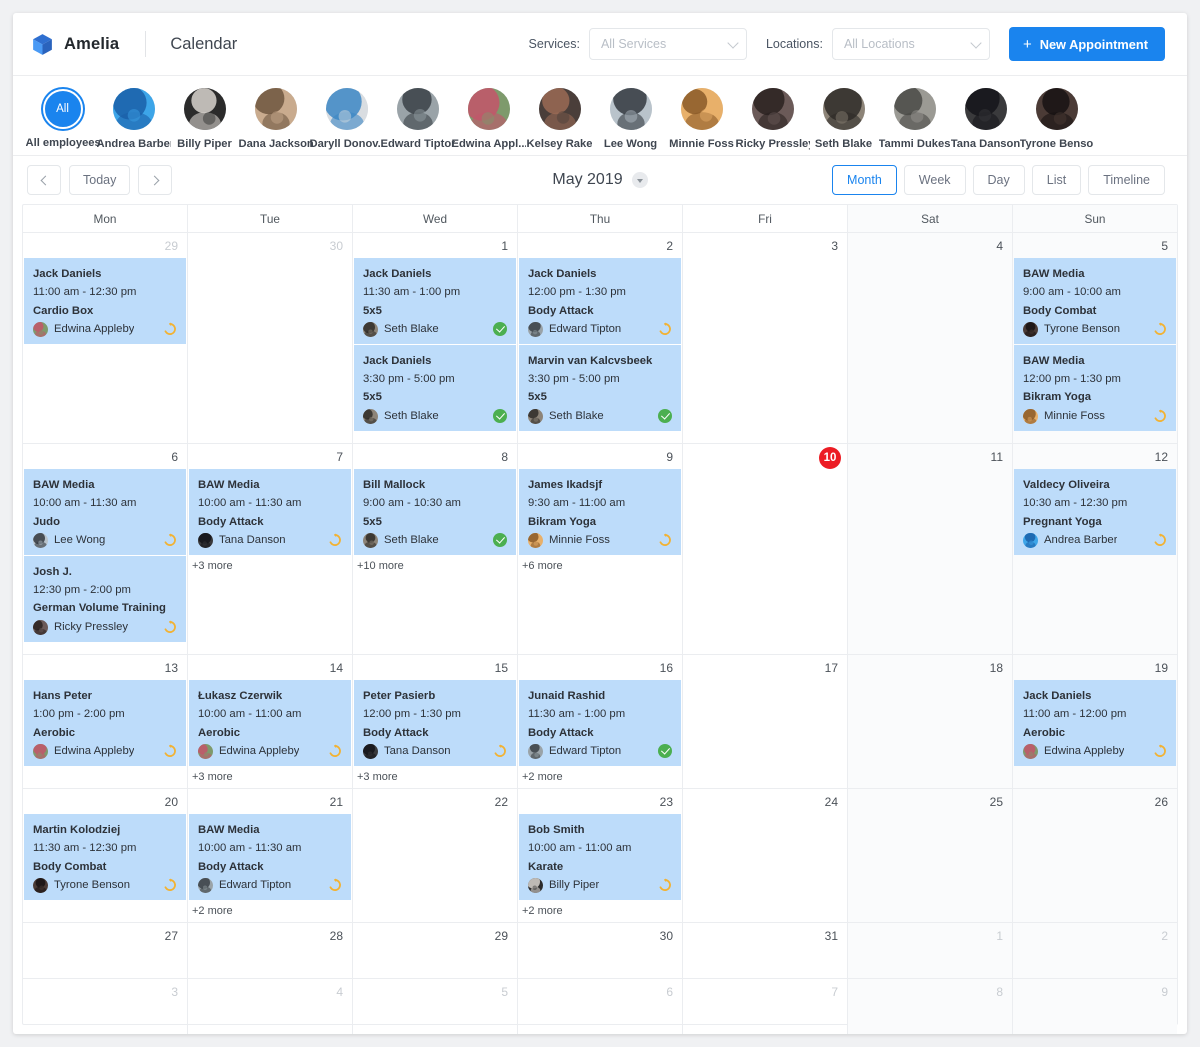 This screenshot has height=1047, width=1200. Describe the element at coordinates (435, 565) in the screenshot. I see `more-events-link: +10 more` at that location.